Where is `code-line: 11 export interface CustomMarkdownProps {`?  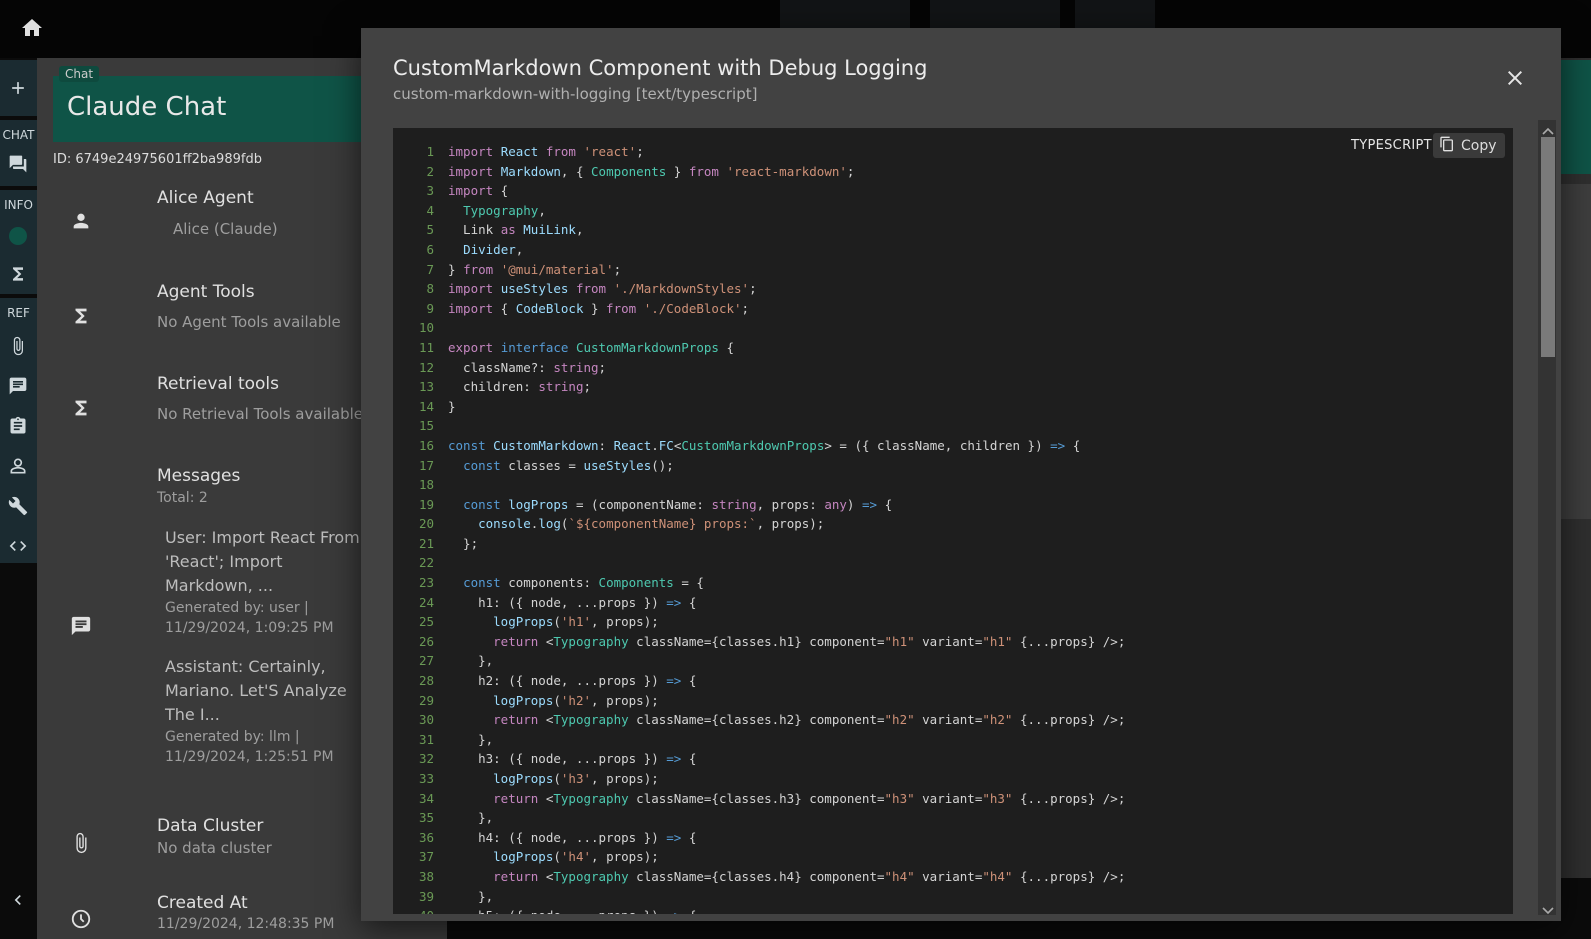 code-line: 11 export interface CustomMarkdownProps { is located at coordinates (953, 348).